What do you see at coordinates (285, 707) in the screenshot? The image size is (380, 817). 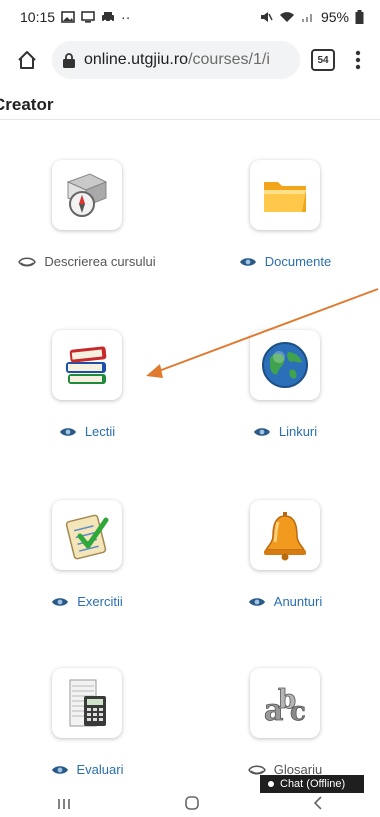 I see `abc-icon: a b c` at bounding box center [285, 707].